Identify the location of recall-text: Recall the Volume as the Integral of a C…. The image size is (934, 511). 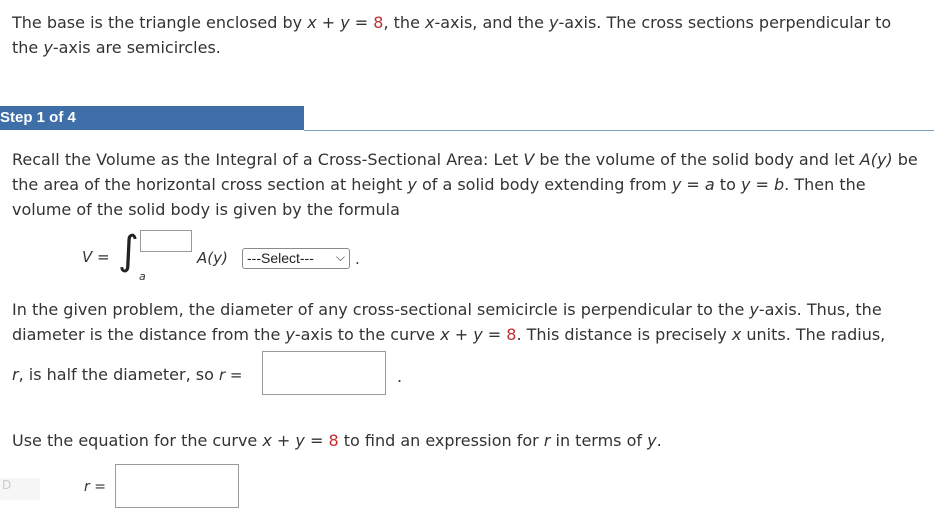
(268, 159).